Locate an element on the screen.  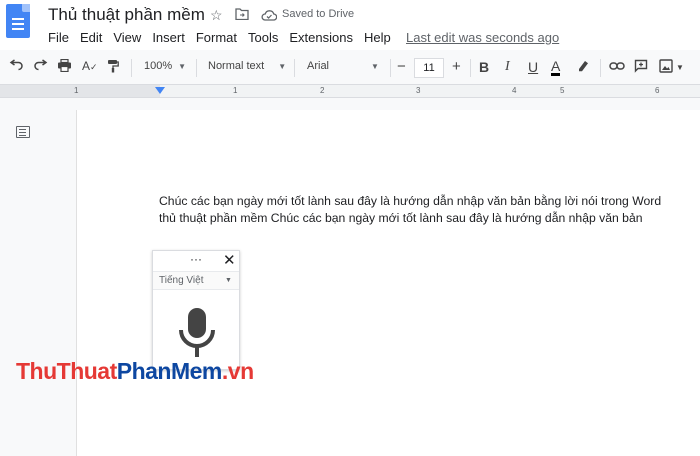
more-options-icon: ··· is located at coordinates (196, 259).